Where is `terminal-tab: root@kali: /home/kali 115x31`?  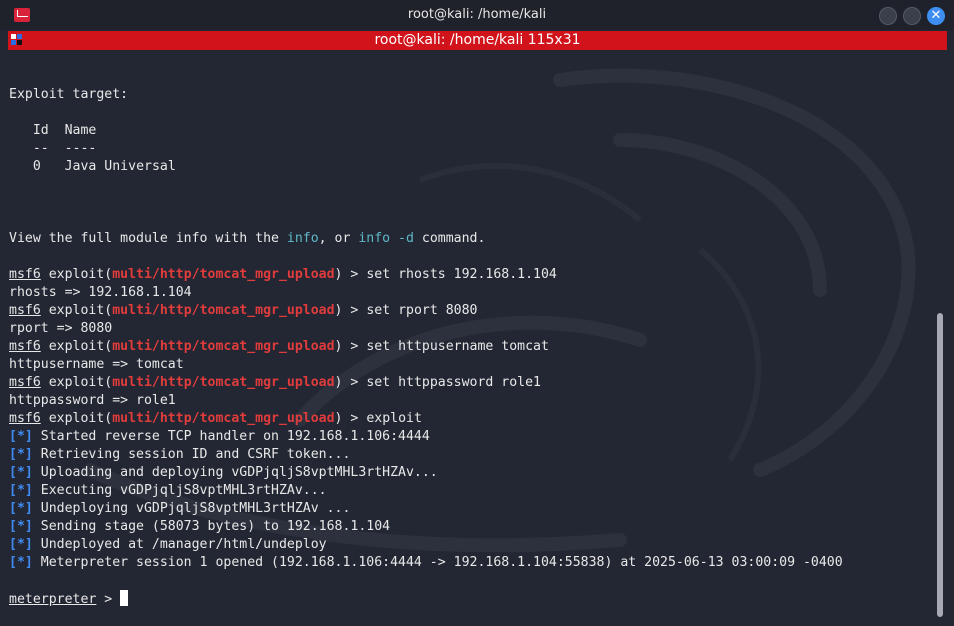
terminal-tab: root@kali: /home/kali 115x31 is located at coordinates (477, 40).